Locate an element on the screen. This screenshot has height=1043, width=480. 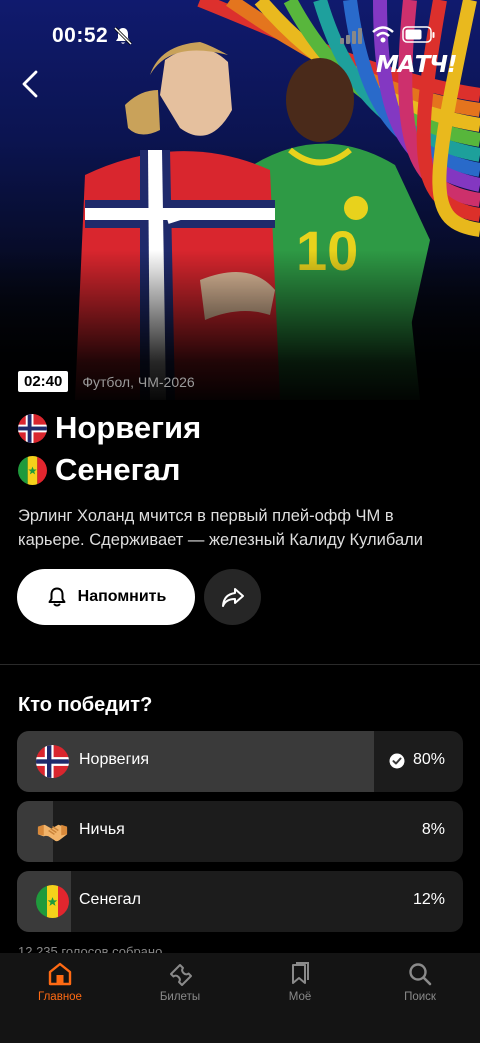
channel-logo: МАТЧ! is located at coordinates (416, 65).